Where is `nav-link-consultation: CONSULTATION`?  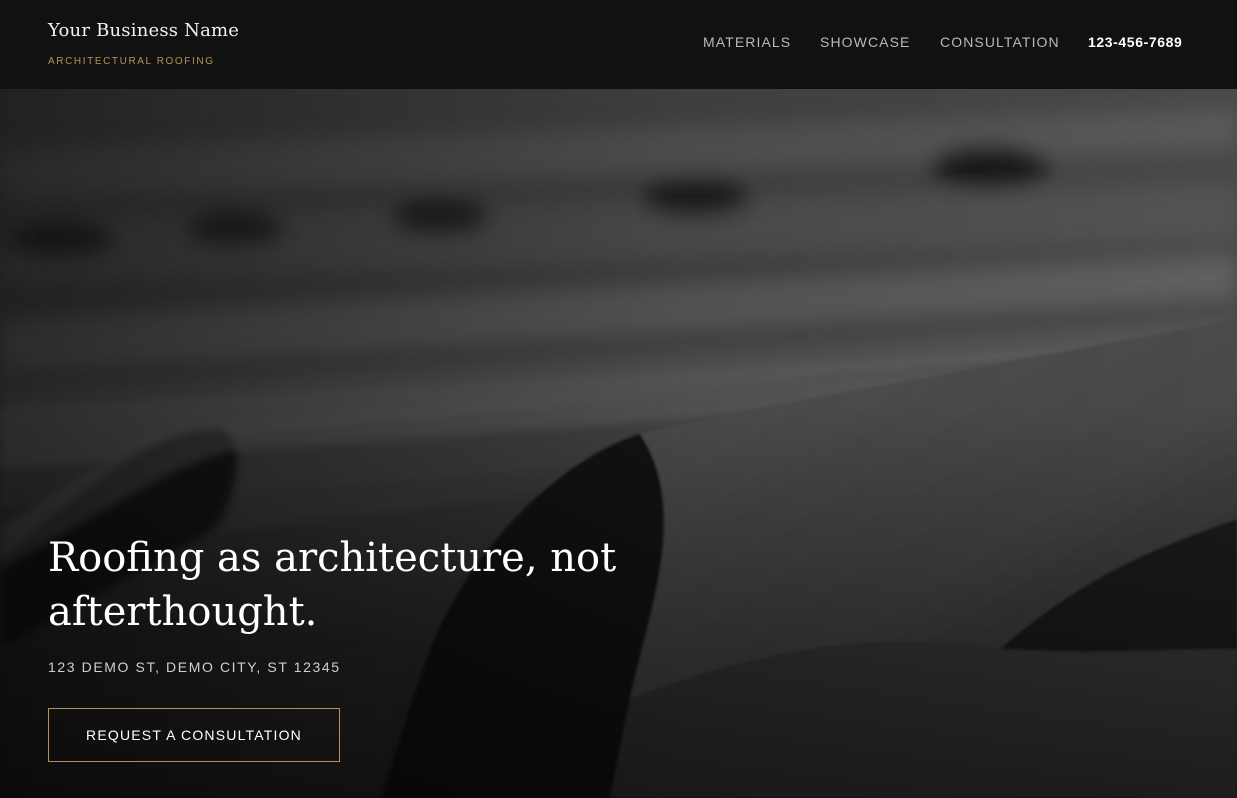 nav-link-consultation: CONSULTATION is located at coordinates (1000, 42).